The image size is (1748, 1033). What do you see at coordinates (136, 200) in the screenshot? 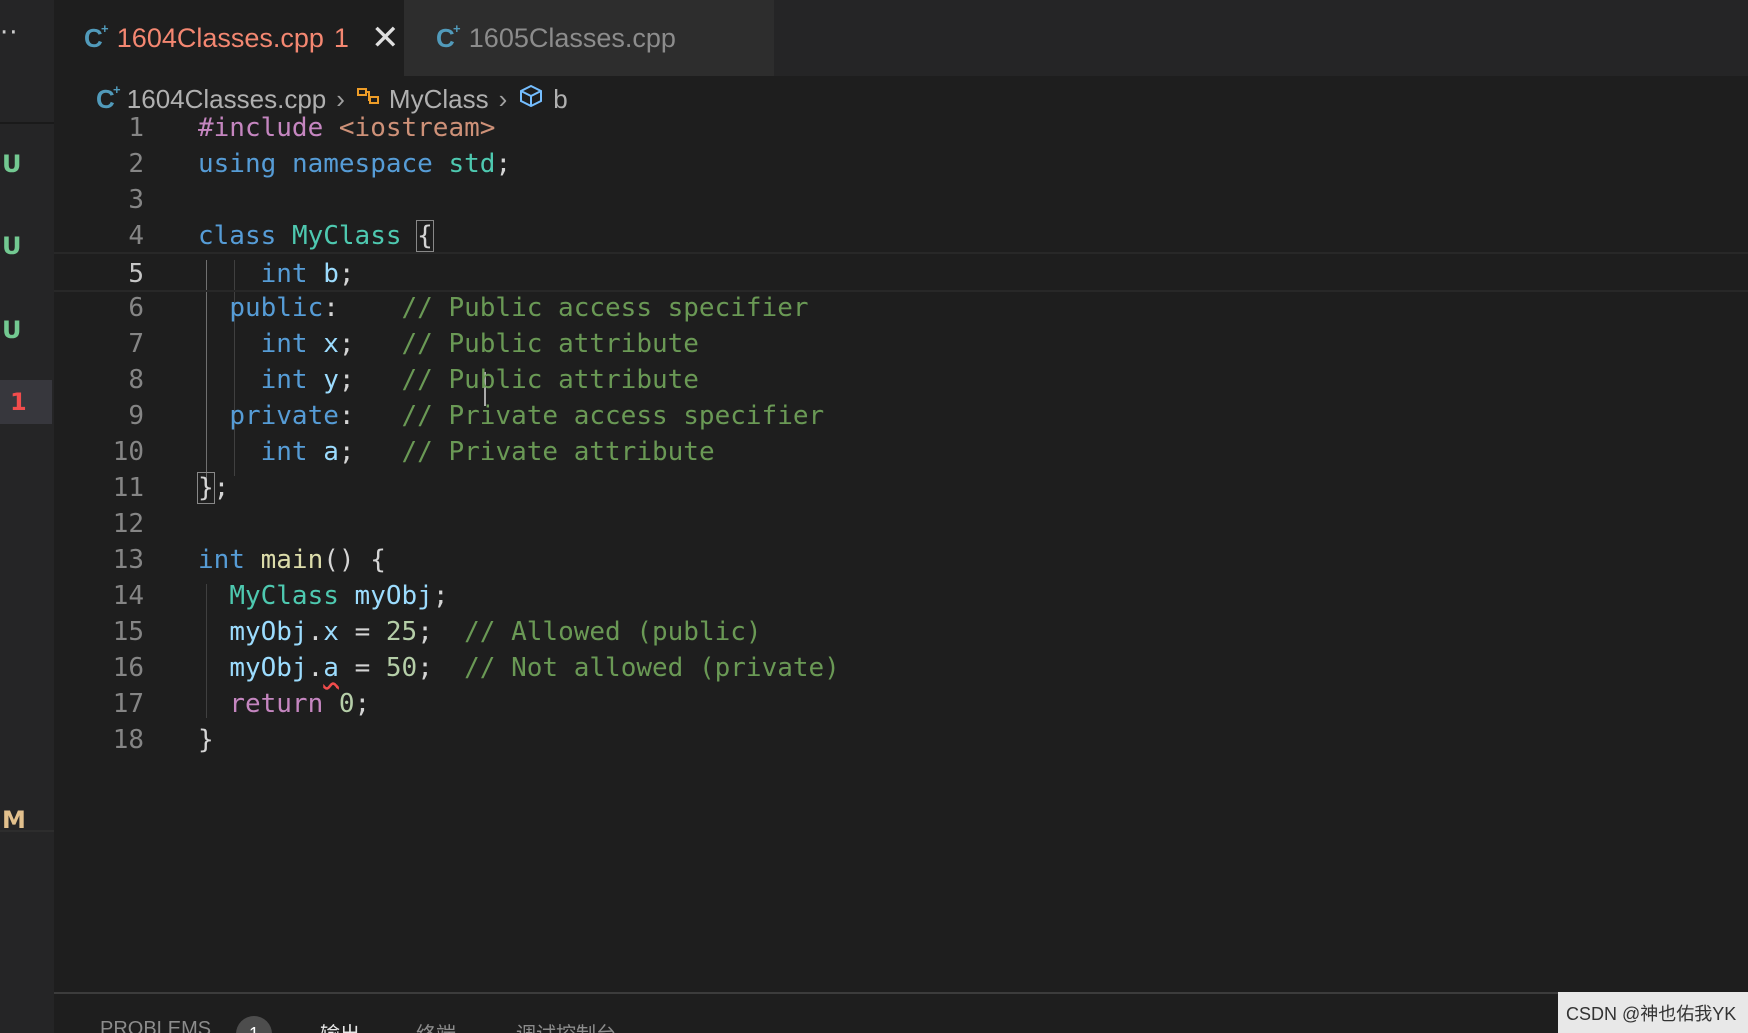
I see `line-number: 3` at bounding box center [136, 200].